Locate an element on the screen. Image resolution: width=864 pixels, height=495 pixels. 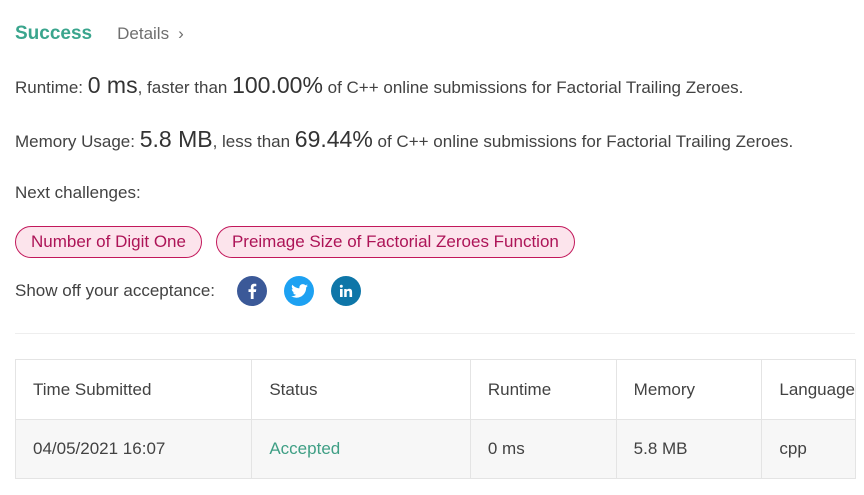
column-header-time-submitted: Time Submitted is located at coordinates (133, 389).